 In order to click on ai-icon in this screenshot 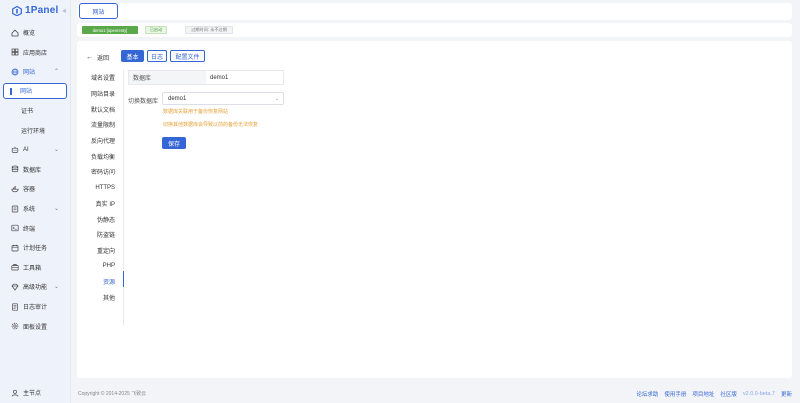, I will do `click(15, 150)`.